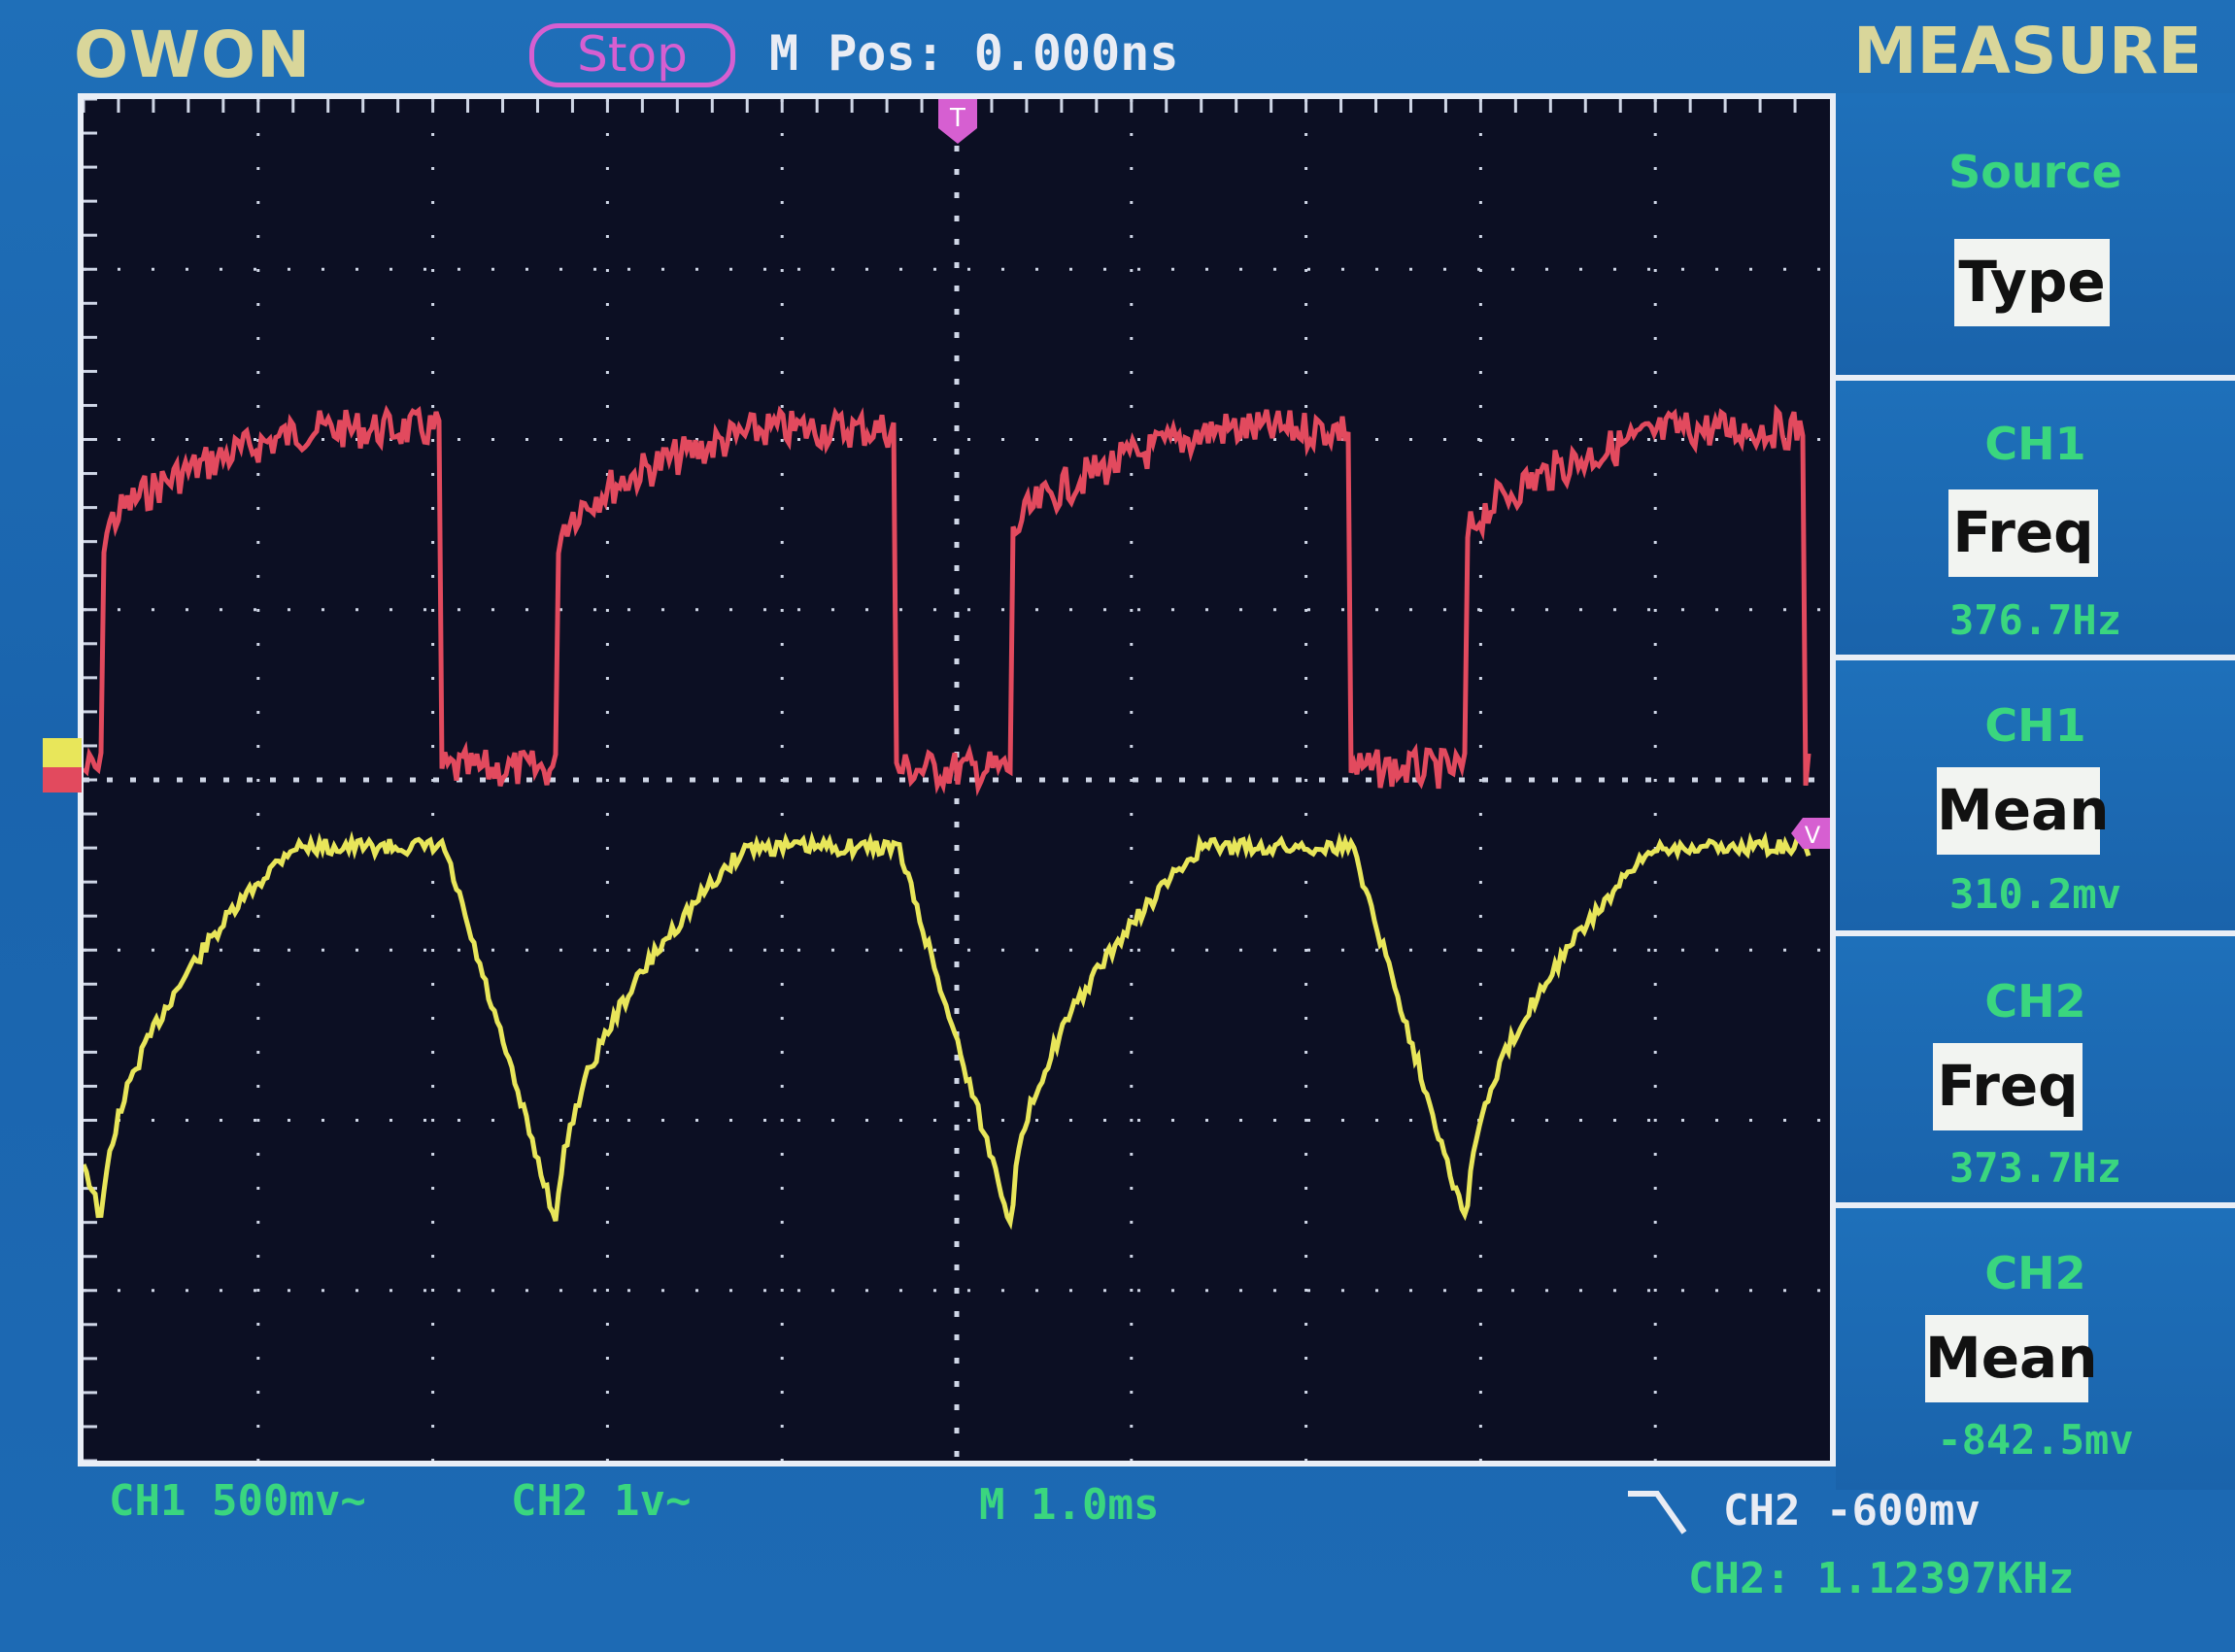 The height and width of the screenshot is (1652, 2235). I want to click on ch1-ground-marker, so click(62, 779).